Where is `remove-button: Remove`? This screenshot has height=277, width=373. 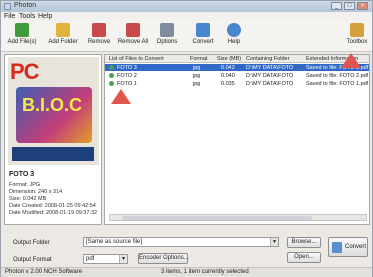 remove-button: Remove is located at coordinates (99, 36).